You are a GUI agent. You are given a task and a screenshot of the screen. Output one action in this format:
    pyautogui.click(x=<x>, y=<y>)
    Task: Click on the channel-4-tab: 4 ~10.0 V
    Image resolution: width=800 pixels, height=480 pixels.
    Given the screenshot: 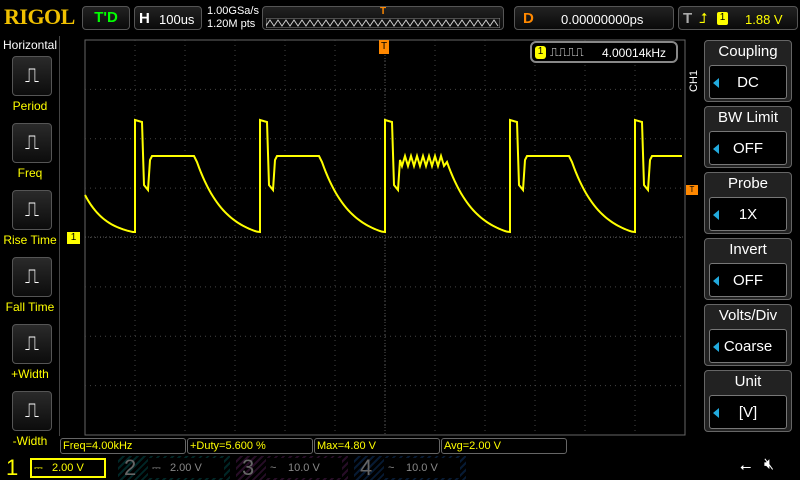 What is the action you would take?
    pyautogui.click(x=410, y=468)
    